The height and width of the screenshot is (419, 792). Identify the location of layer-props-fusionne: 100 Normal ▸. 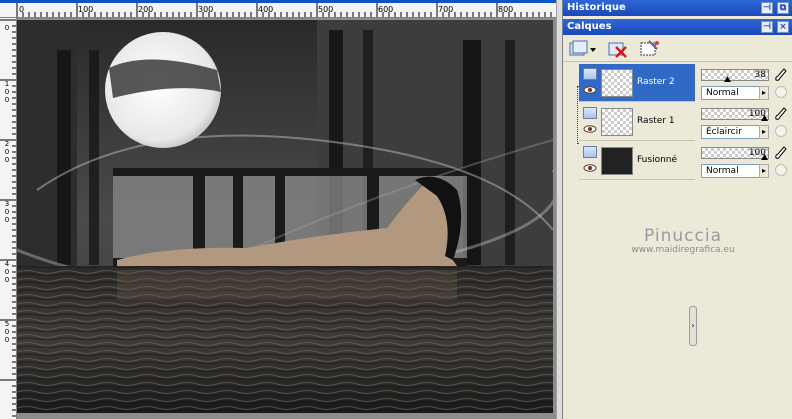
(744, 163).